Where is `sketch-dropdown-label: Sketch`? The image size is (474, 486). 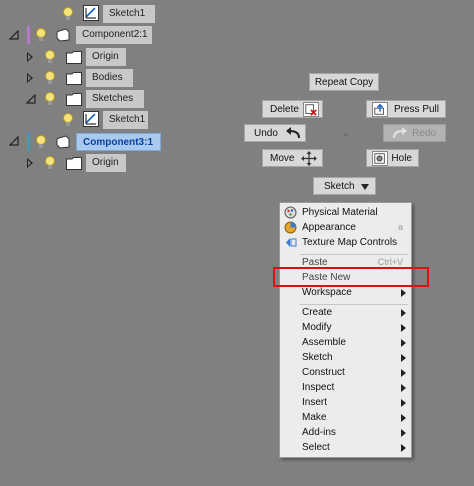
sketch-dropdown-label: Sketch is located at coordinates (339, 186).